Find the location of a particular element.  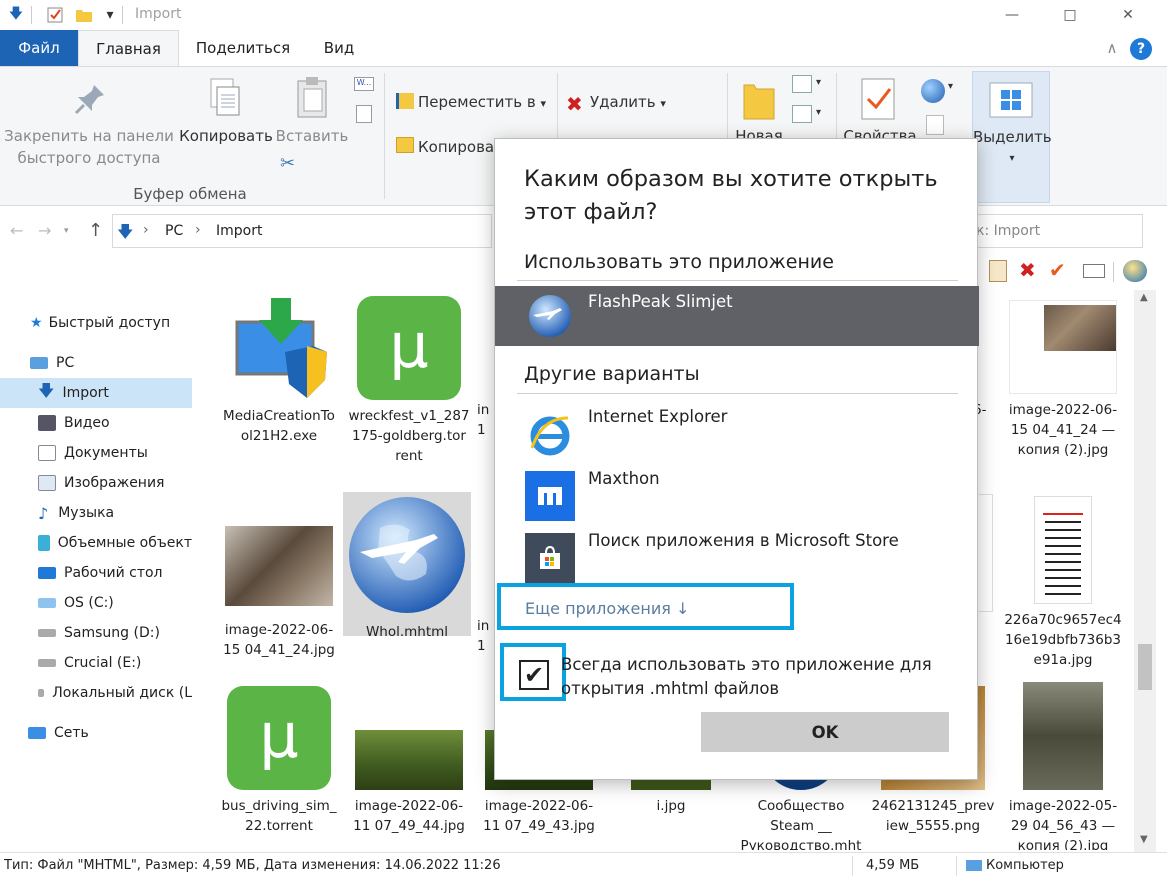

easy-access-icon is located at coordinates (802, 114).